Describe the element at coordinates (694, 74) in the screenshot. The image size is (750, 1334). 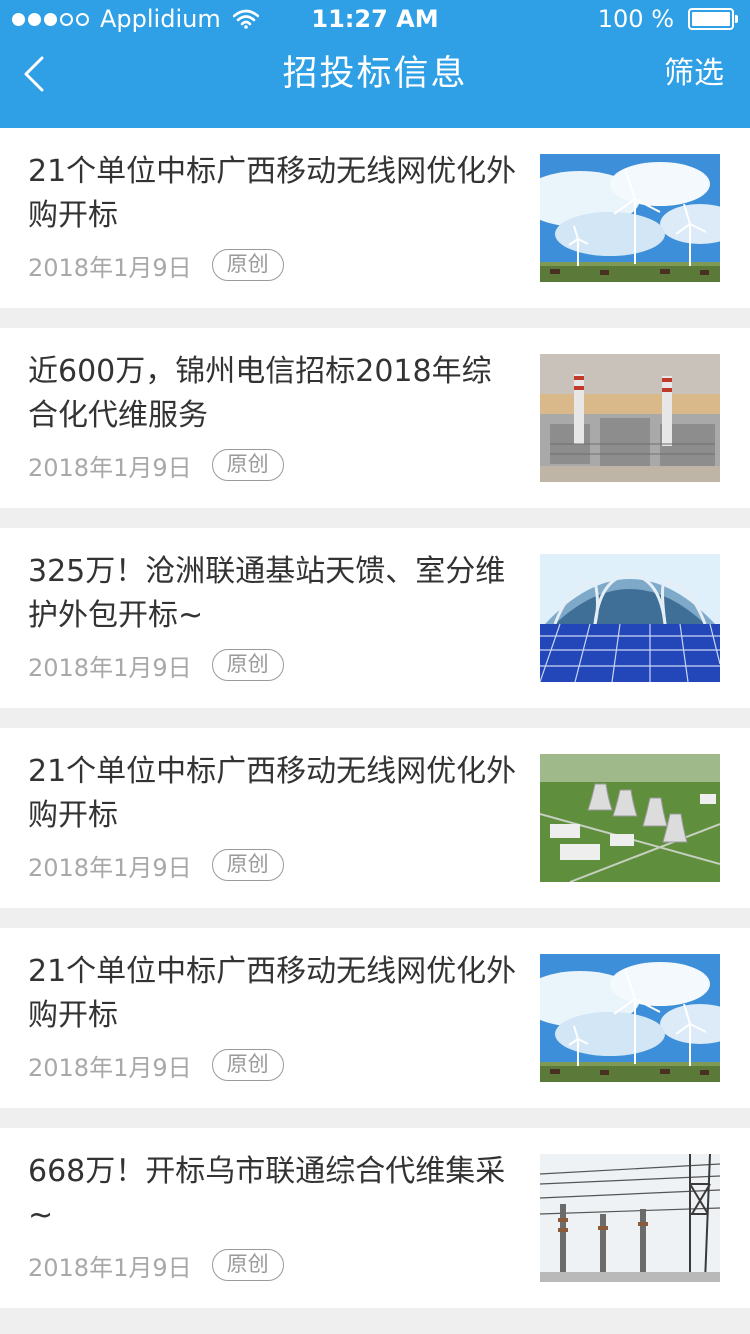
I see `filter-button: 筛选` at that location.